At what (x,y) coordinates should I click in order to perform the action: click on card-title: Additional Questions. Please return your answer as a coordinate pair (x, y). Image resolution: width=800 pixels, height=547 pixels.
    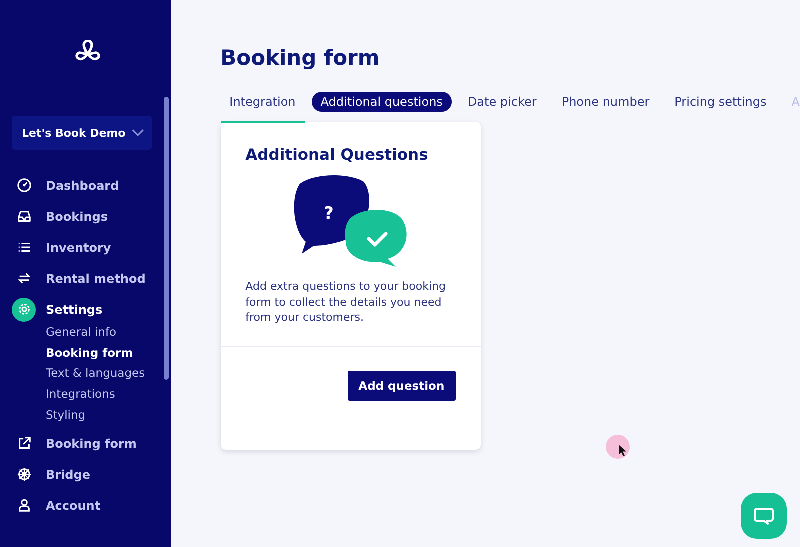
    Looking at the image, I should click on (338, 155).